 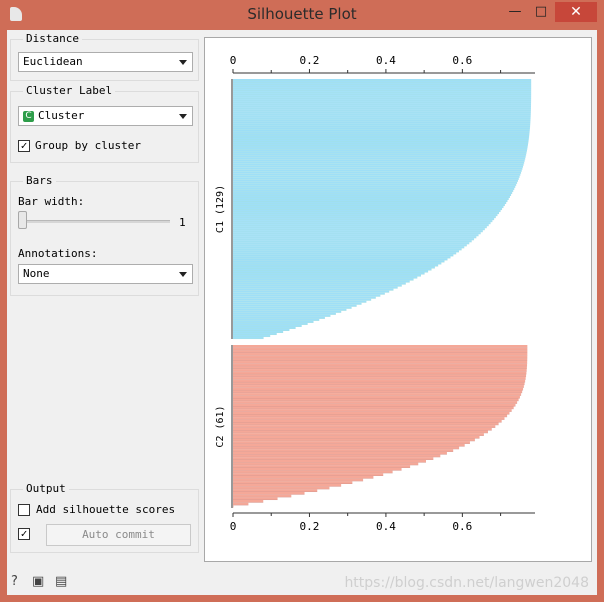 What do you see at coordinates (183, 116) in the screenshot?
I see `chevron-down-icon` at bounding box center [183, 116].